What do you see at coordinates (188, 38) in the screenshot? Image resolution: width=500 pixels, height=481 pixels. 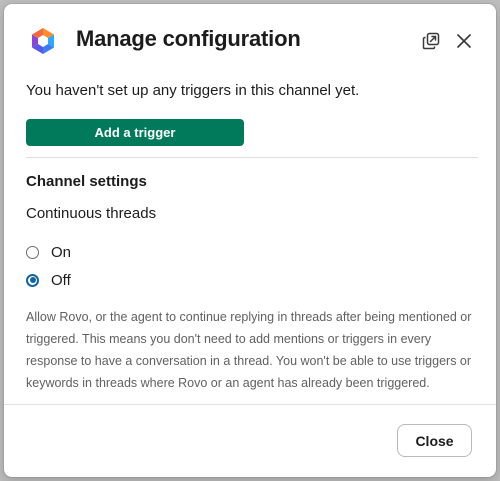 I see `dialog-title: Manage configuration` at bounding box center [188, 38].